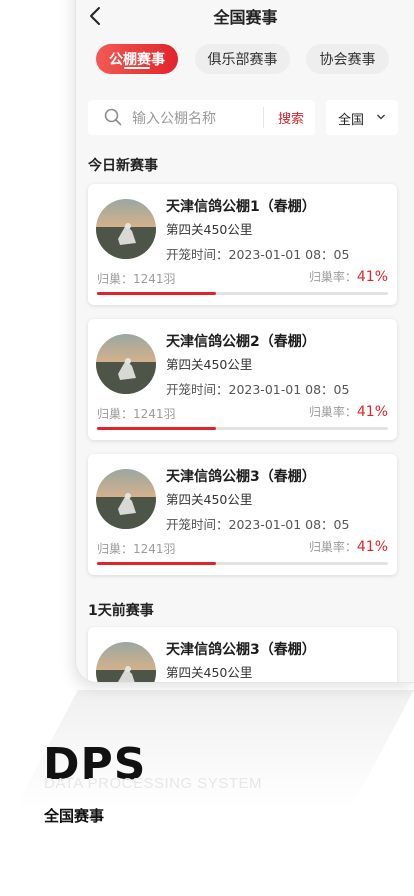 The height and width of the screenshot is (896, 414). Describe the element at coordinates (351, 120) in the screenshot. I see `region-value: 全国` at that location.